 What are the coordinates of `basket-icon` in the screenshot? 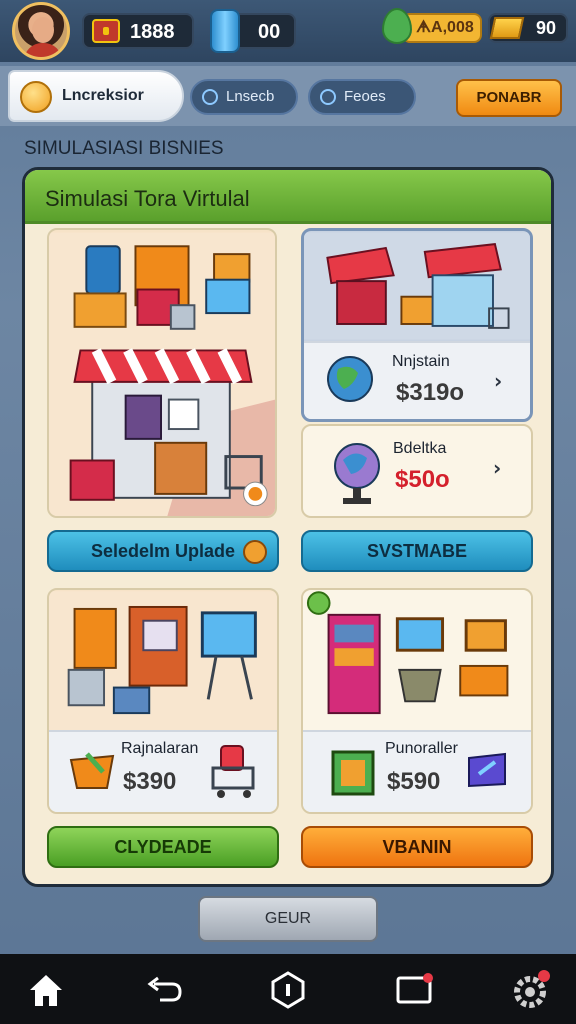 It's located at (92, 770).